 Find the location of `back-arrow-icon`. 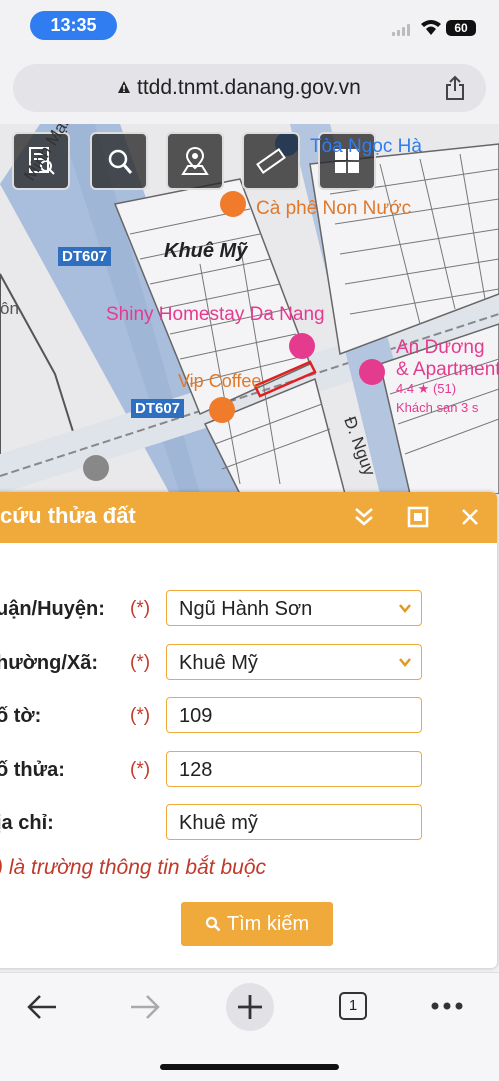

back-arrow-icon is located at coordinates (42, 1007).